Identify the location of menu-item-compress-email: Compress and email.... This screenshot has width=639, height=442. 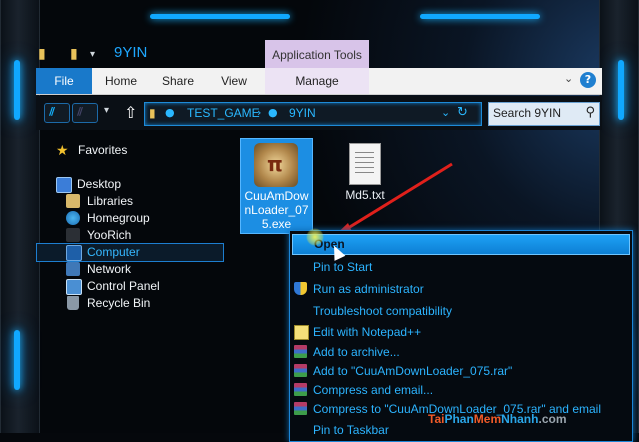
(460, 390).